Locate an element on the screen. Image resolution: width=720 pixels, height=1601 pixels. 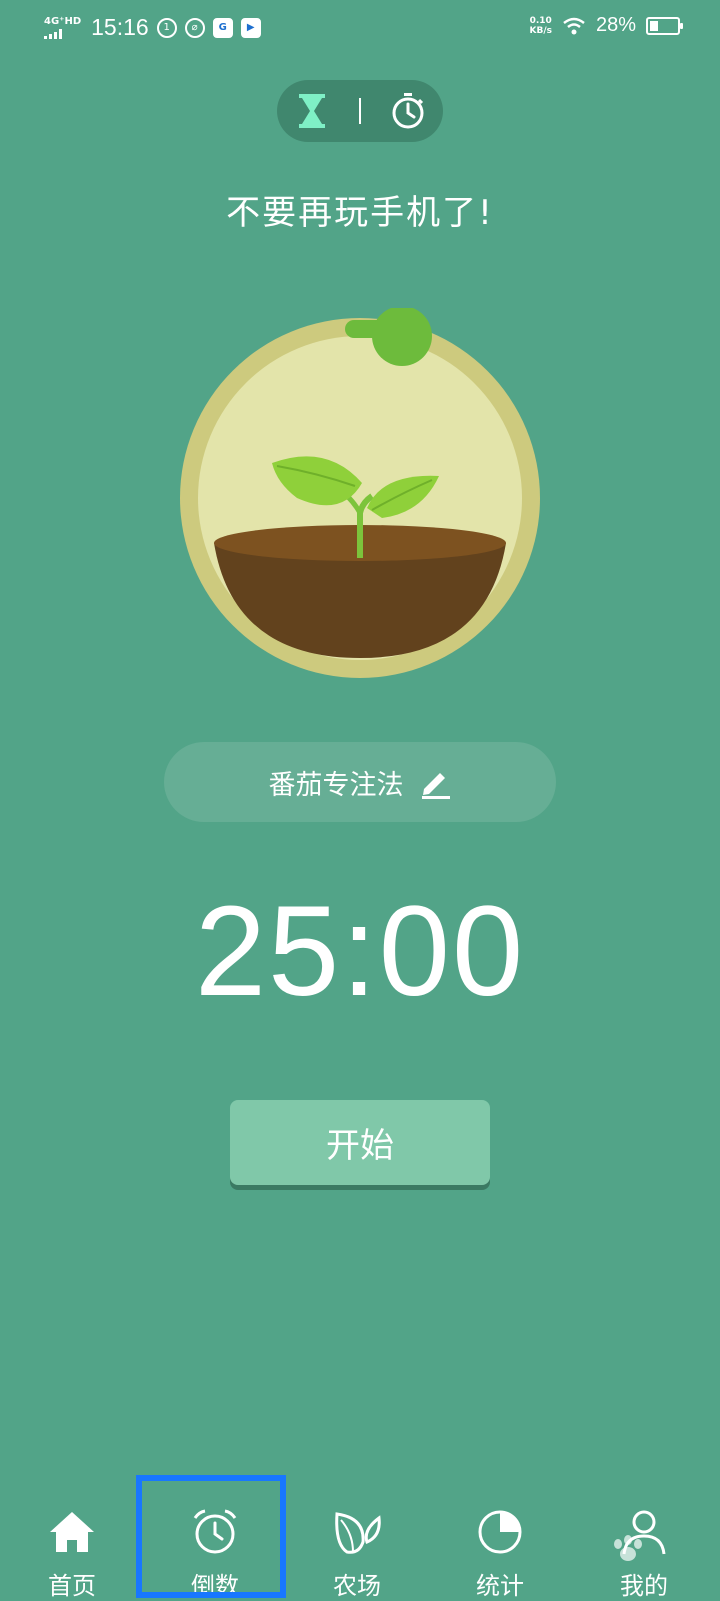
start-button: 开始 is located at coordinates (360, 1142).